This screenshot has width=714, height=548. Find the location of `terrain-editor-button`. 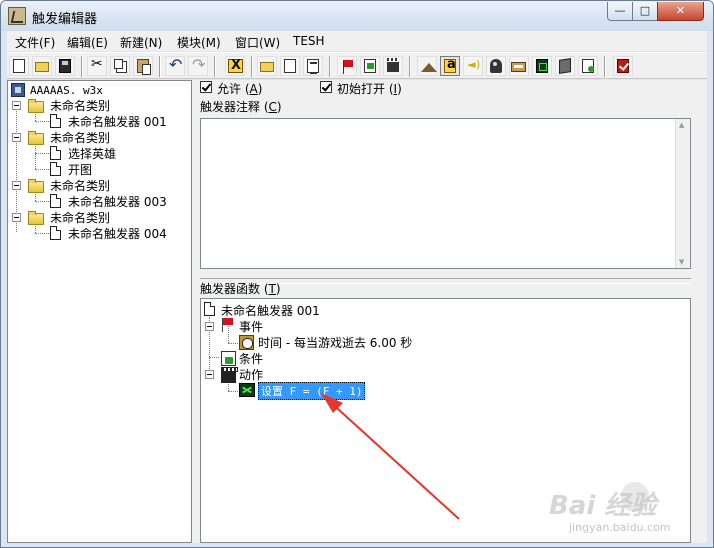

terrain-editor-button is located at coordinates (427, 66).